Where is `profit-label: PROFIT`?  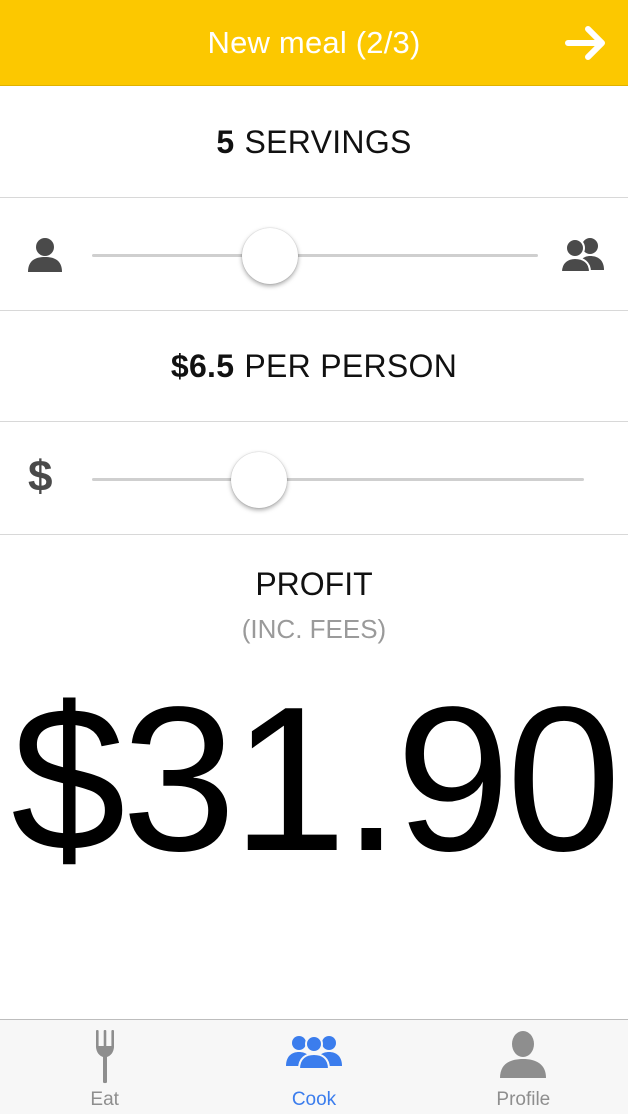
profit-label: PROFIT is located at coordinates (314, 584).